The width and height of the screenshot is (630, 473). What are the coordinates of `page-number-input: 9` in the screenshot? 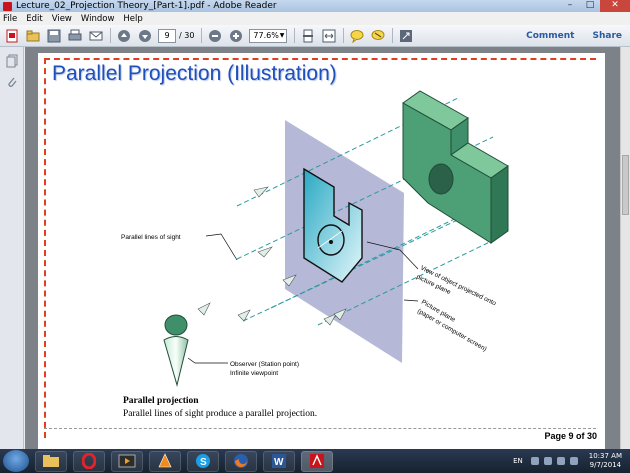 It's located at (167, 35).